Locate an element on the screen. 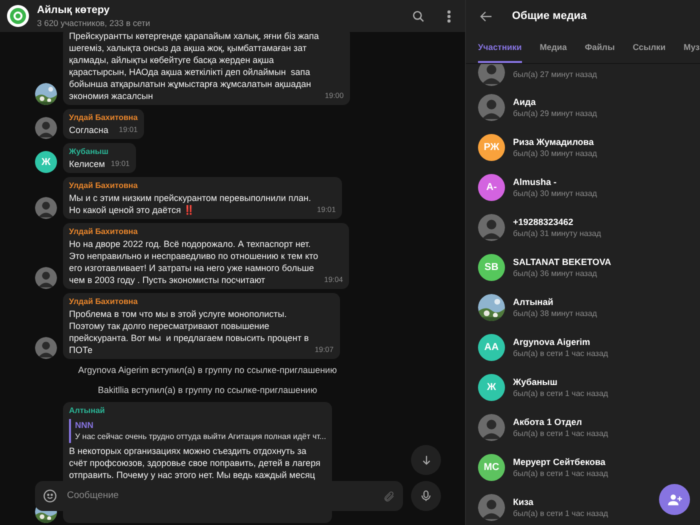 This screenshot has width=700, height=525. member-status: был(а) 29 минут назад is located at coordinates (555, 113).